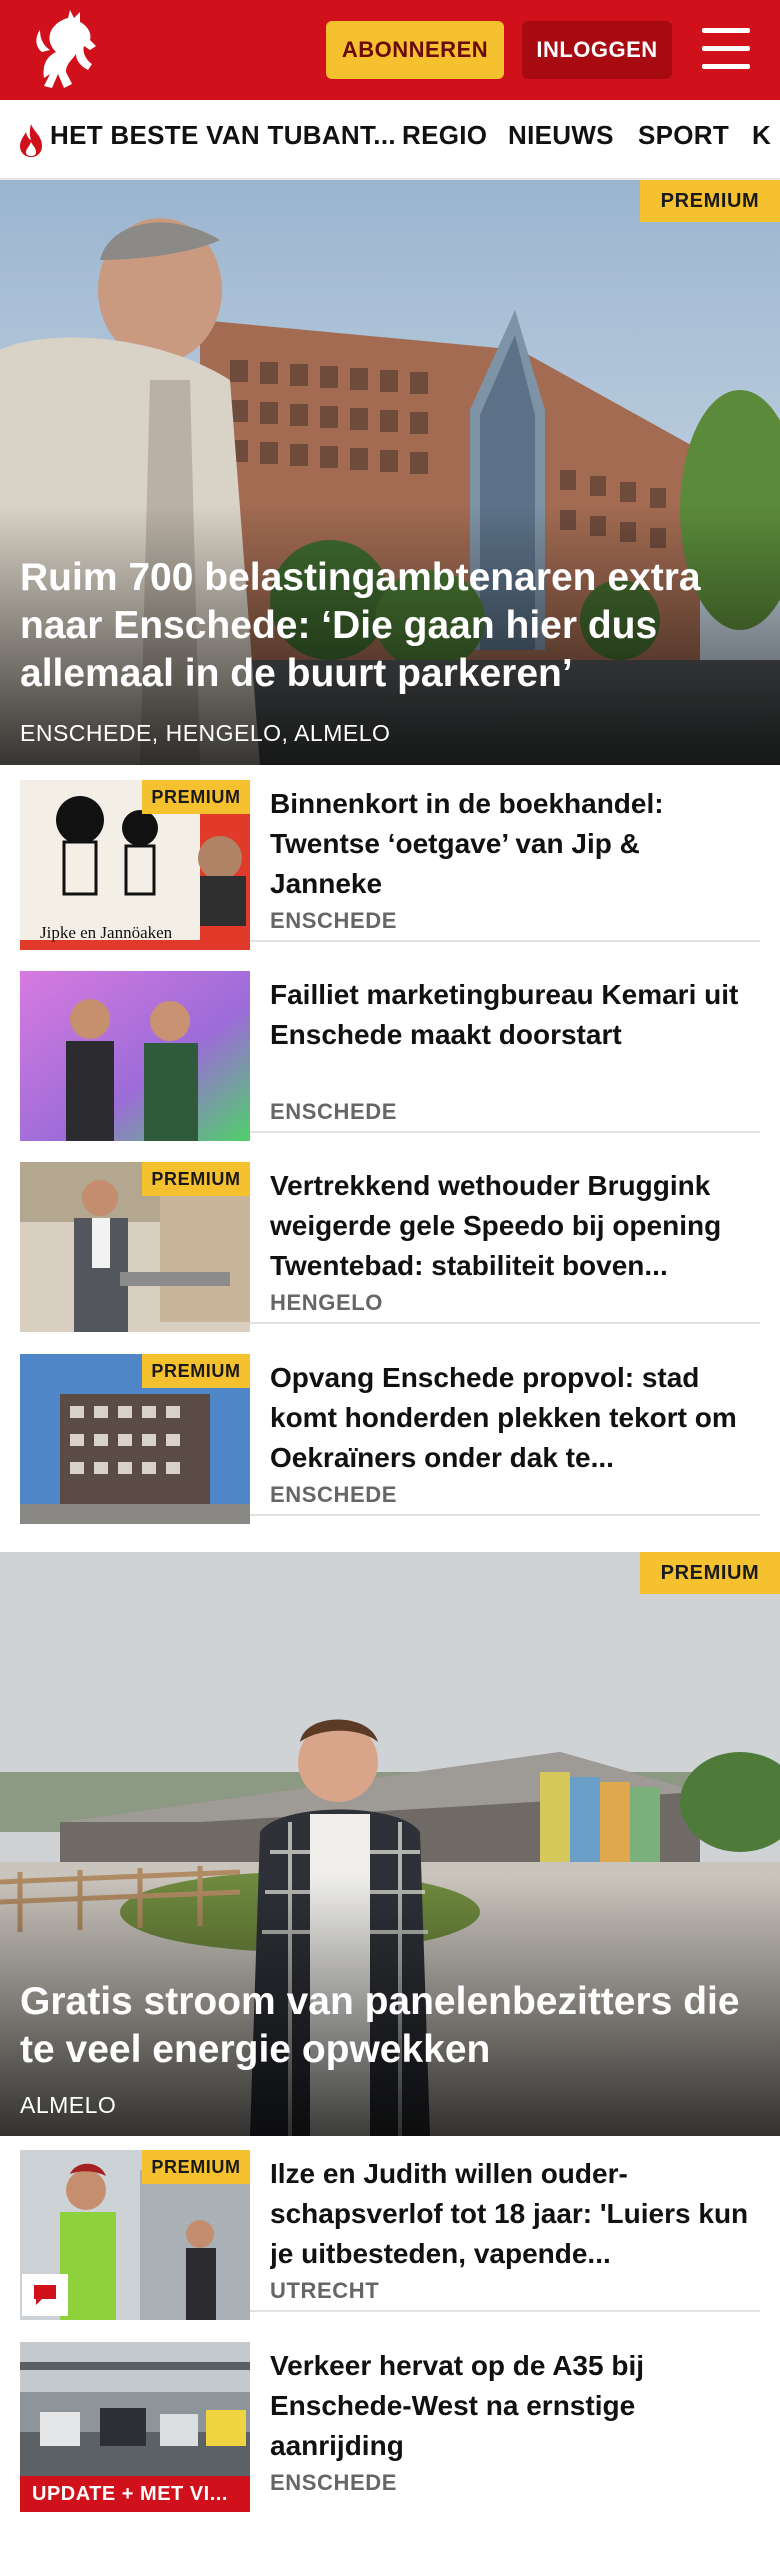  Describe the element at coordinates (597, 50) in the screenshot. I see `login-button: INLOGGEN` at that location.